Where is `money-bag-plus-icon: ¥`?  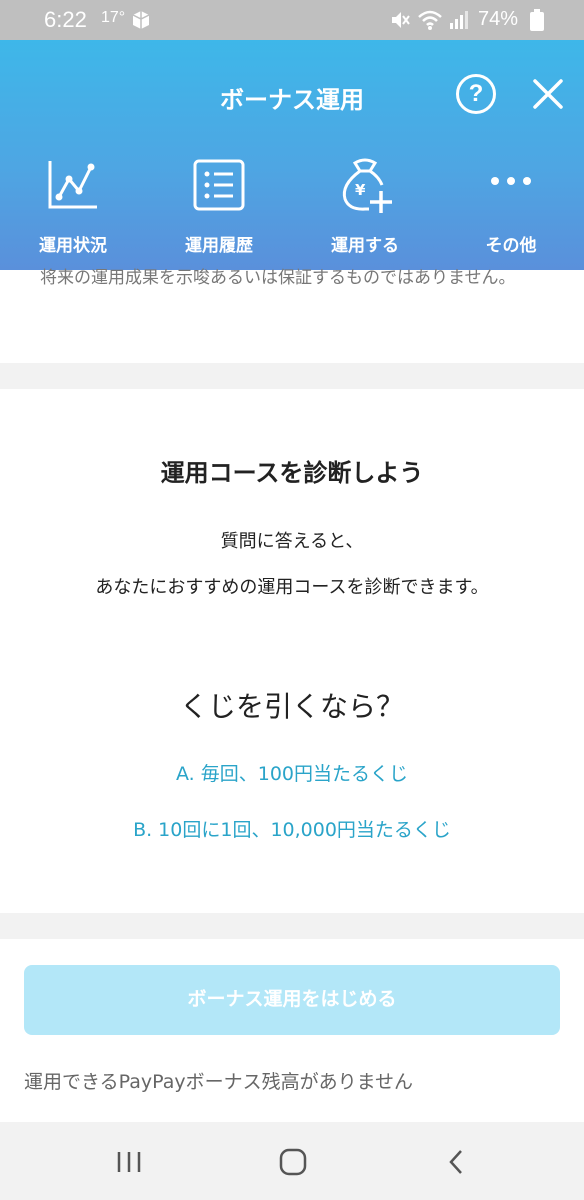
money-bag-plus-icon: ¥ is located at coordinates (367, 185).